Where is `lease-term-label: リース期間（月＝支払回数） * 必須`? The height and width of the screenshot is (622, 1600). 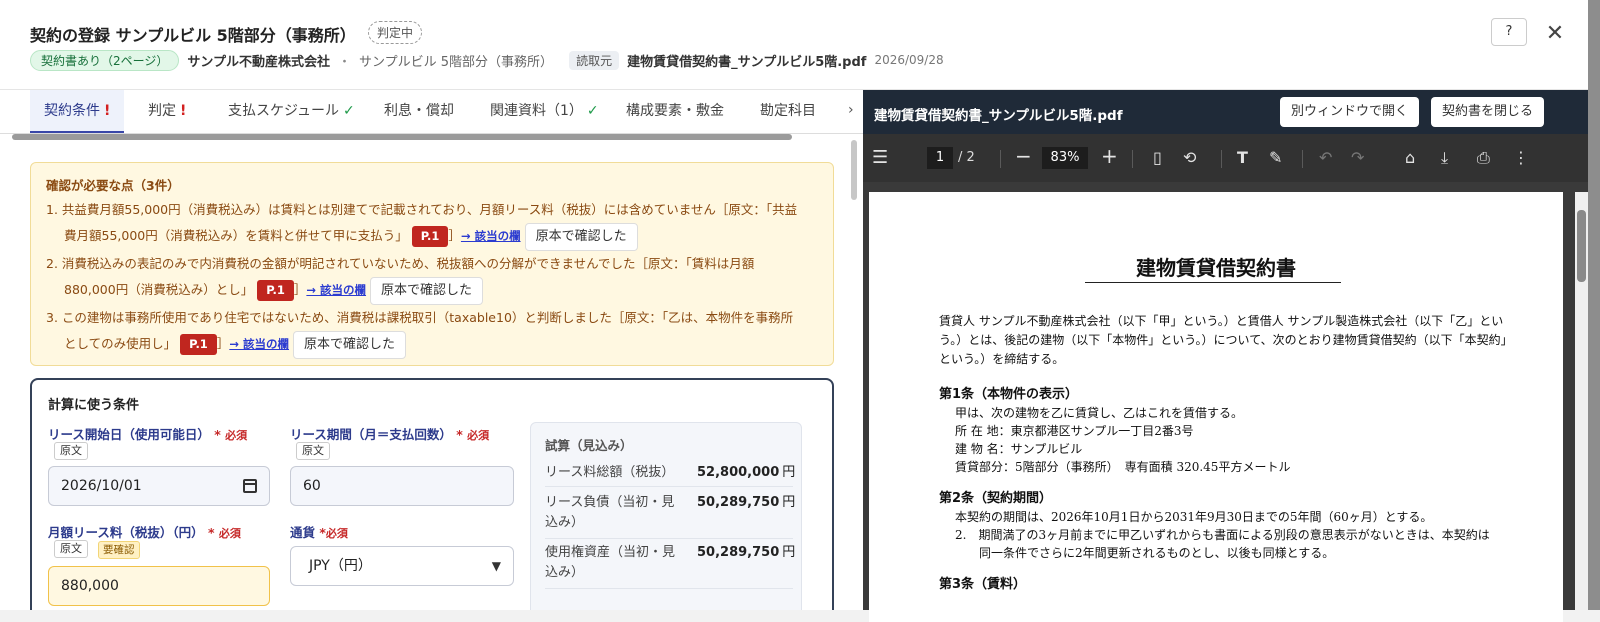
lease-term-label: リース期間（月＝支払回数） * 必須 is located at coordinates (390, 434).